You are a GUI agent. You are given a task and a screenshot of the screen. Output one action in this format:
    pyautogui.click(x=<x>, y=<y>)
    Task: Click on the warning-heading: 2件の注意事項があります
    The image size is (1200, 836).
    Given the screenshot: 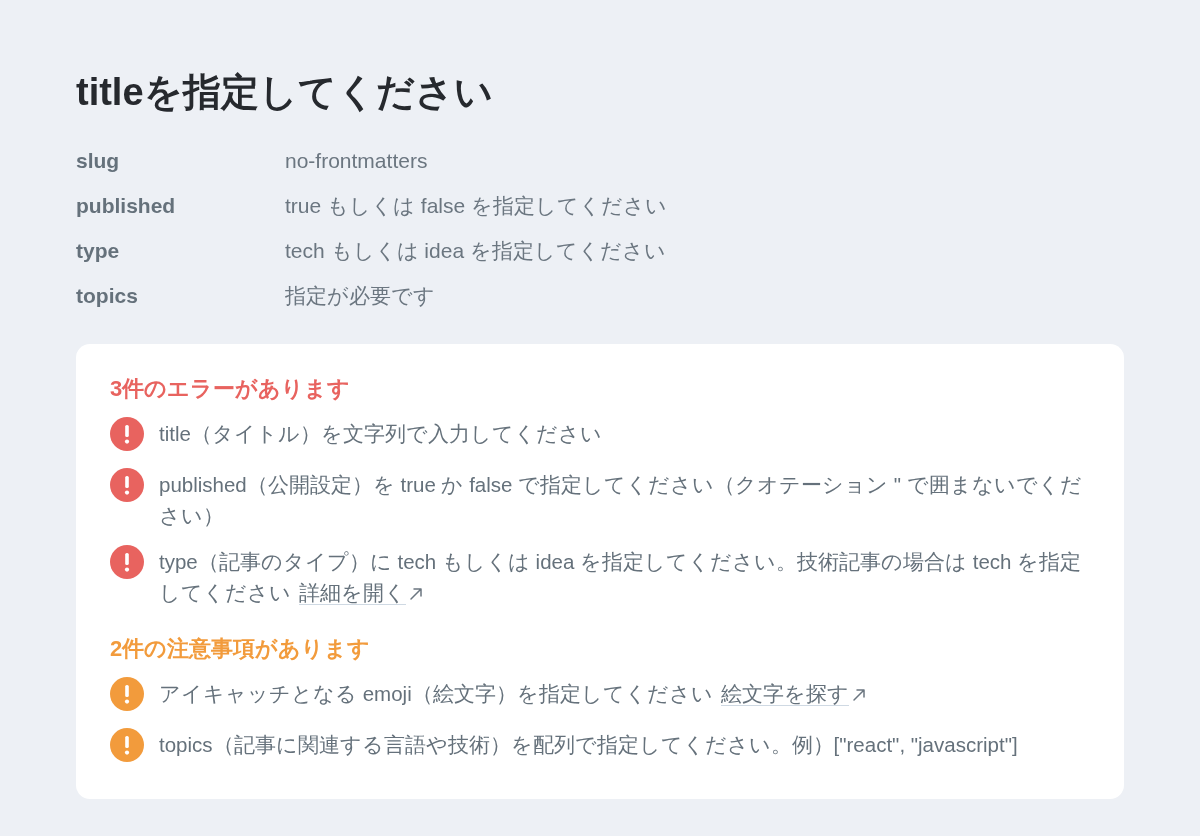 What is the action you would take?
    pyautogui.click(x=240, y=649)
    